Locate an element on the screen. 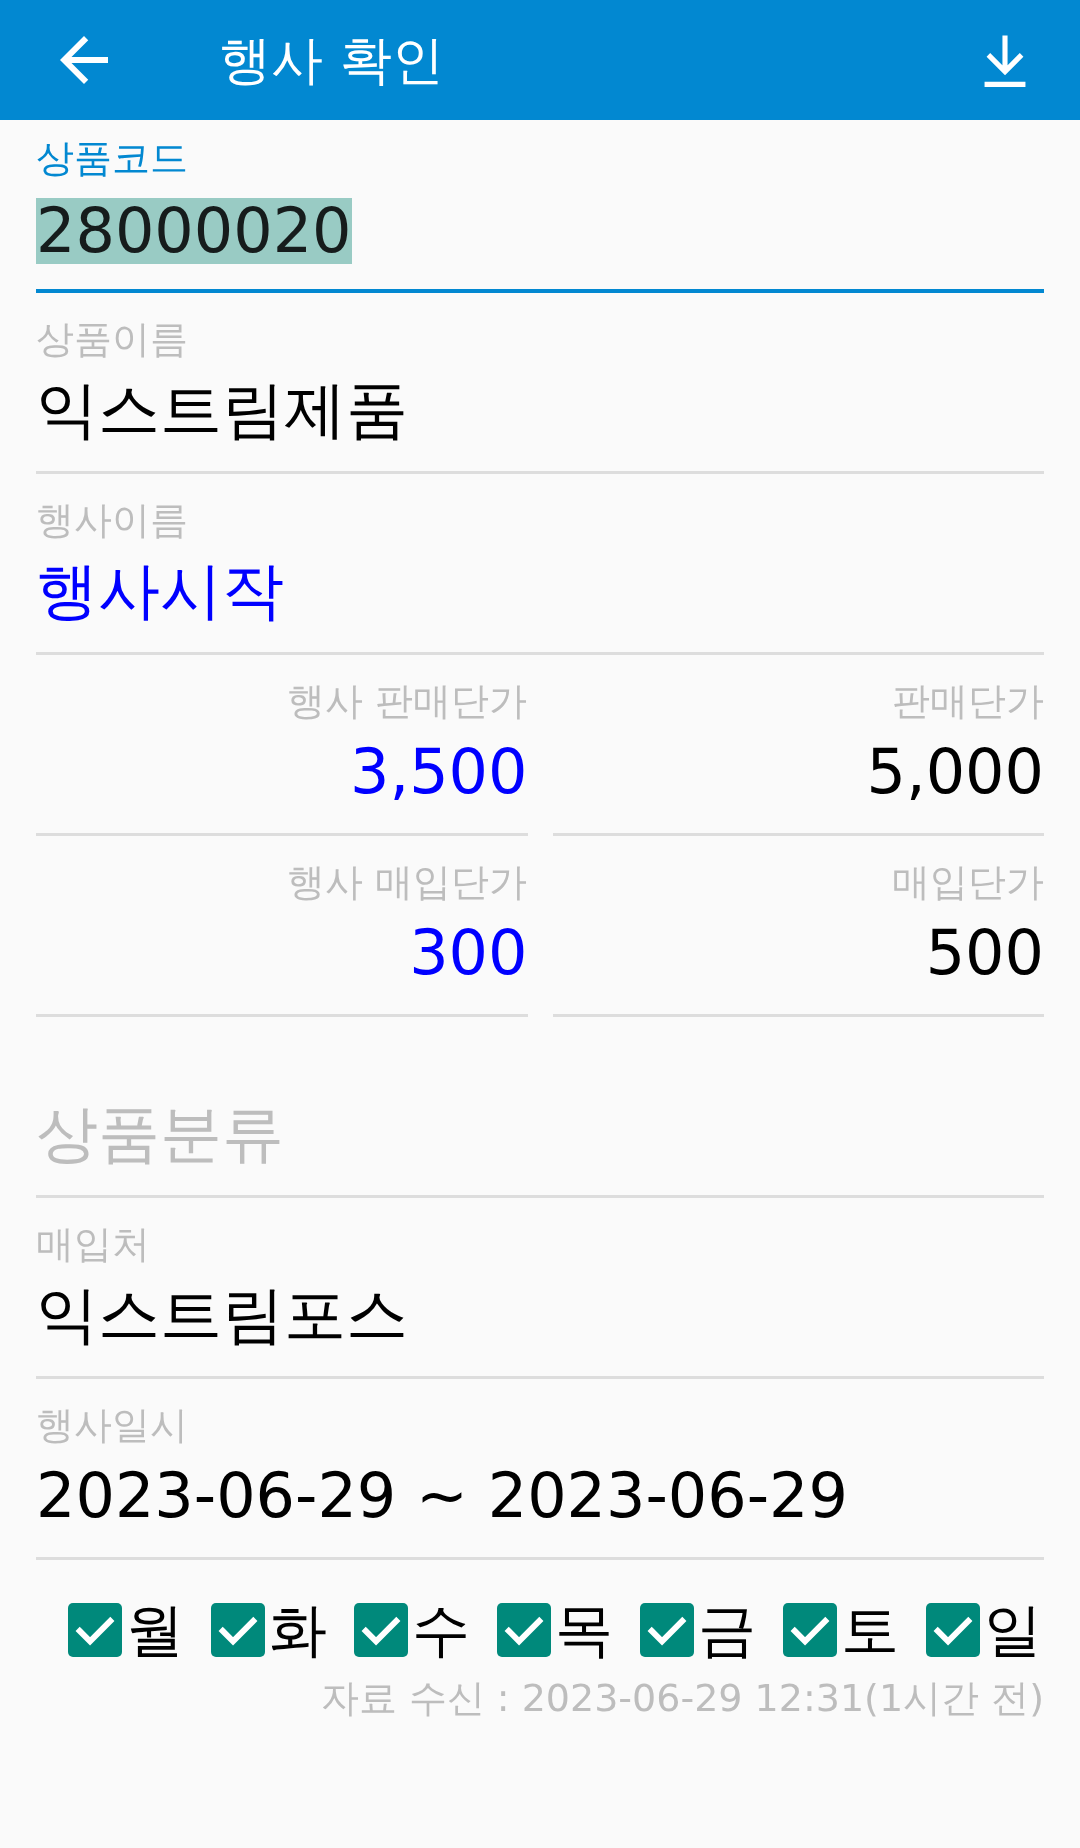 Image resolution: width=1080 pixels, height=1848 pixels. field-label: 매입처 is located at coordinates (93, 1244).